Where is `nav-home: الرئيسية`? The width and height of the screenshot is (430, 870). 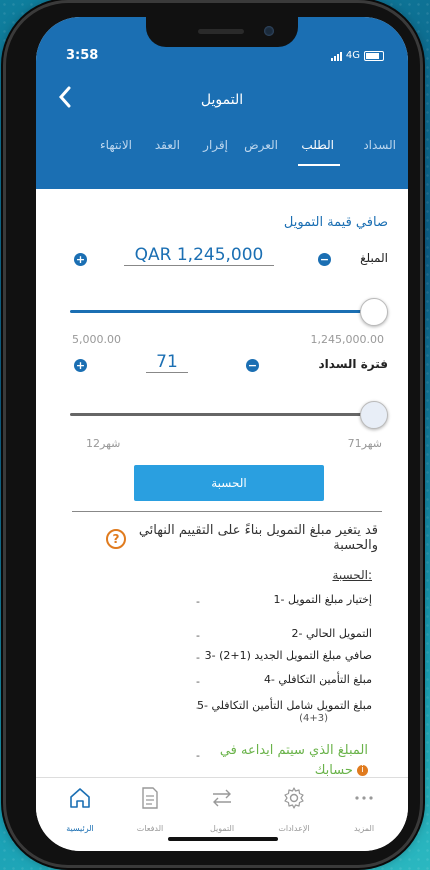
nav-home: الرئيسية is located at coordinates (80, 808).